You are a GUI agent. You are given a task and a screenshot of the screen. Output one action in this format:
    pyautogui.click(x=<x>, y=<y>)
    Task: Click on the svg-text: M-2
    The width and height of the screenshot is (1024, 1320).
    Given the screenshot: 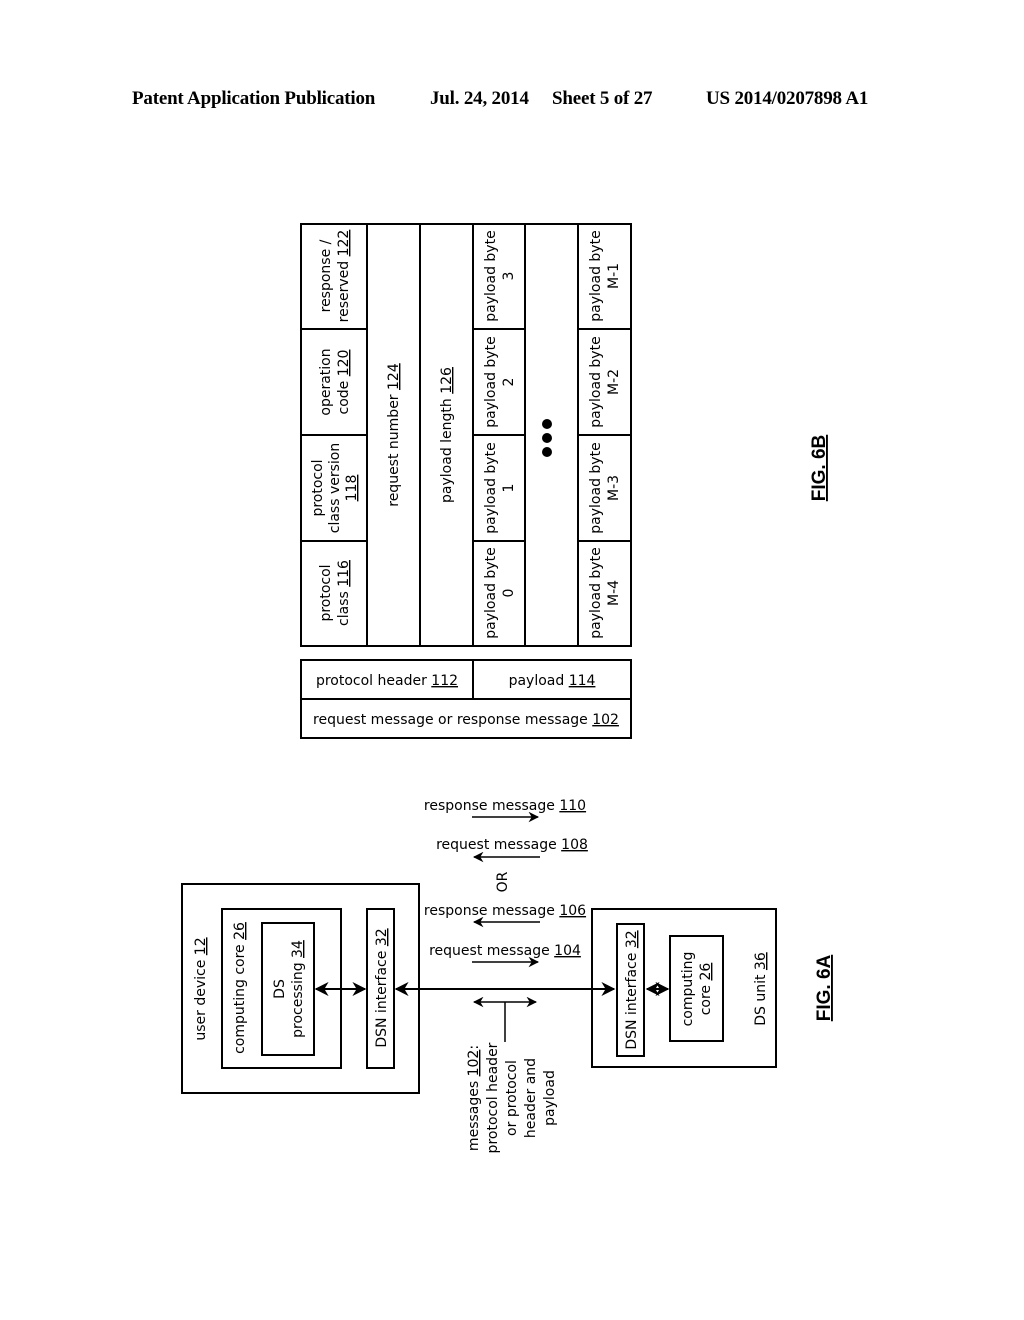 What is the action you would take?
    pyautogui.click(x=614, y=382)
    